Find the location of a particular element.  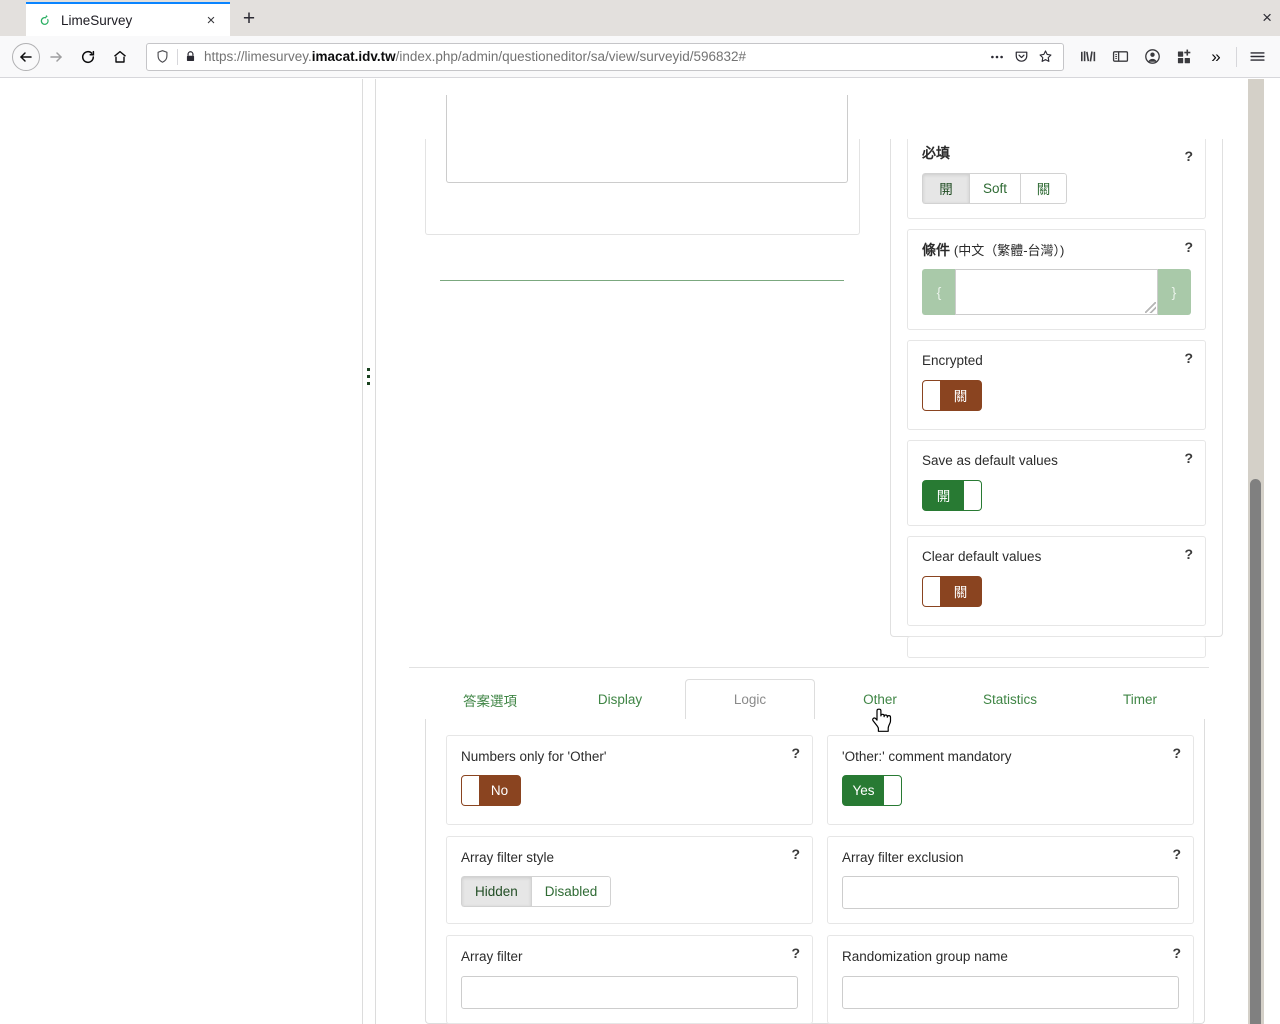

section-divider-green is located at coordinates (642, 280).